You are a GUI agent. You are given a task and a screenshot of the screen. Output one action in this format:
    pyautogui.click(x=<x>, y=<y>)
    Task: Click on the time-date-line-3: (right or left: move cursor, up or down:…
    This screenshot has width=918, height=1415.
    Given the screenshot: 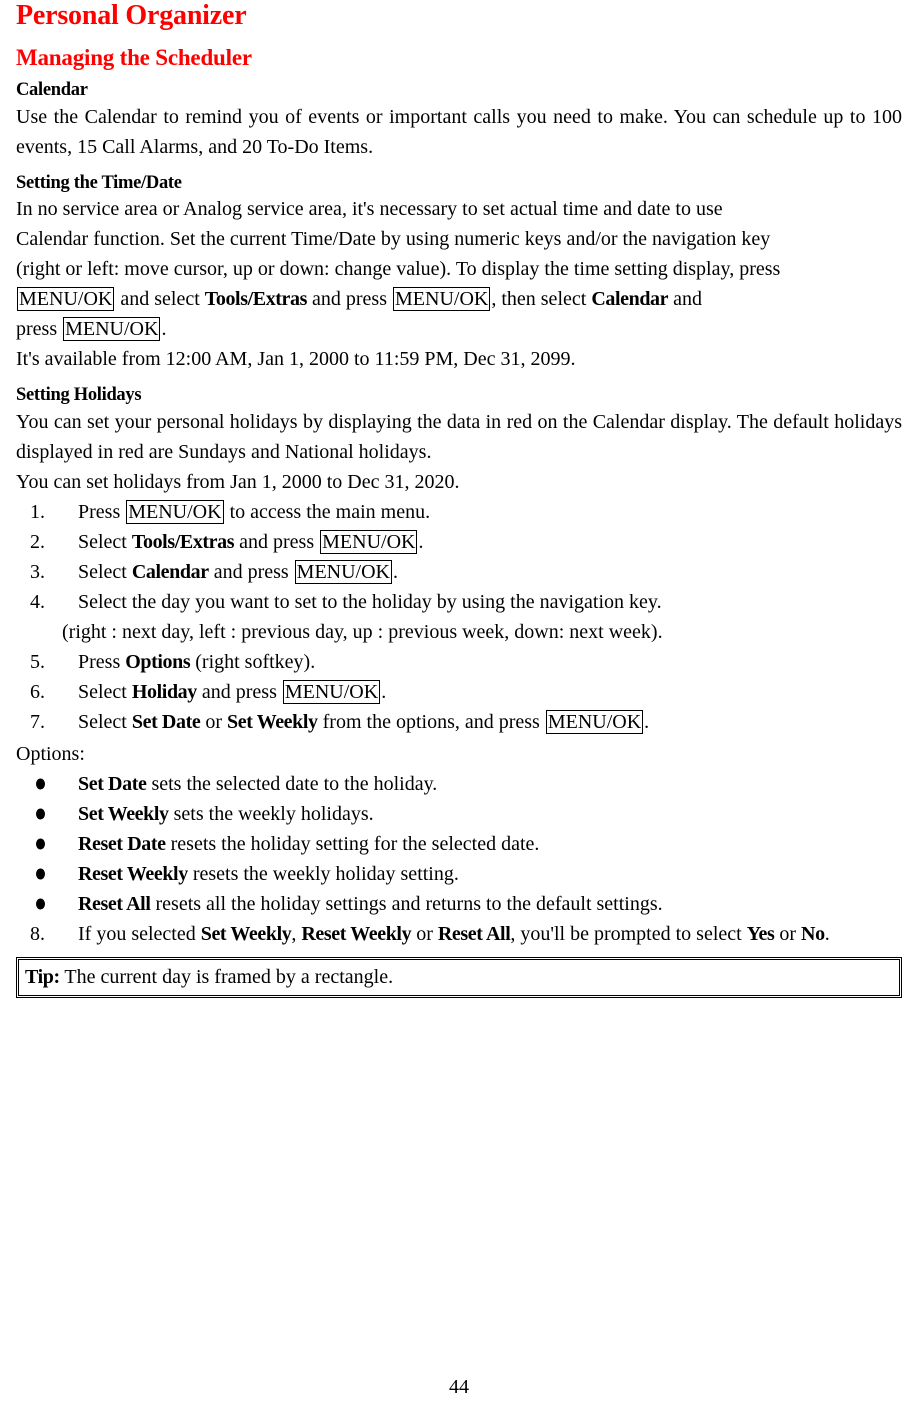 What is the action you would take?
    pyautogui.click(x=398, y=269)
    